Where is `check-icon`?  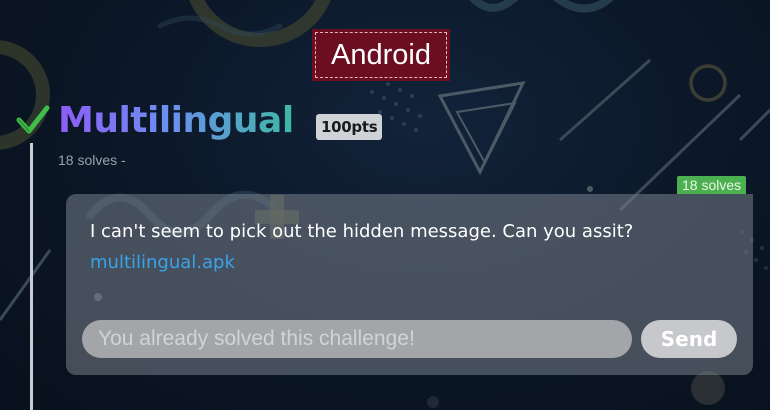 check-icon is located at coordinates (33, 119).